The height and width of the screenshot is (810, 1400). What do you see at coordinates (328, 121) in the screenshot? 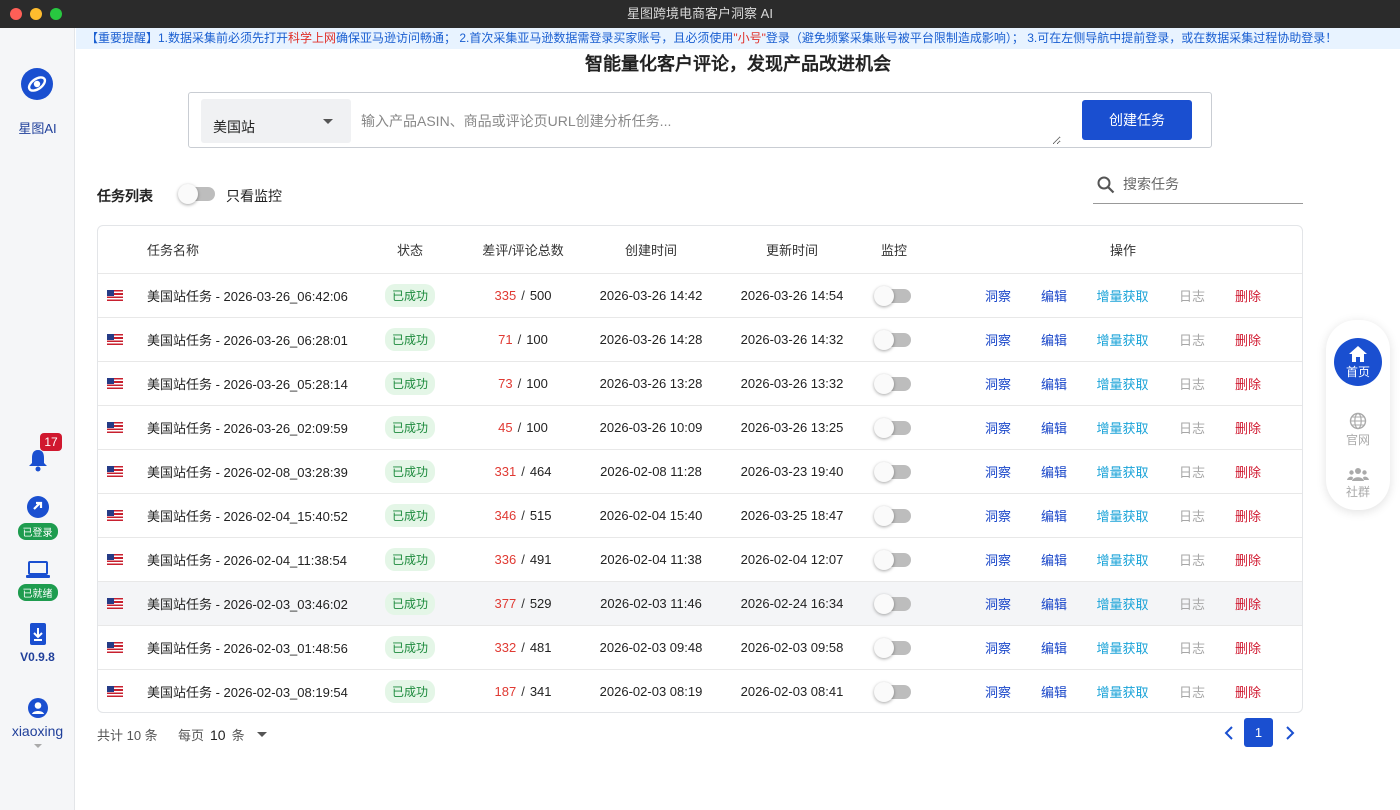
I see `caret-down-icon` at bounding box center [328, 121].